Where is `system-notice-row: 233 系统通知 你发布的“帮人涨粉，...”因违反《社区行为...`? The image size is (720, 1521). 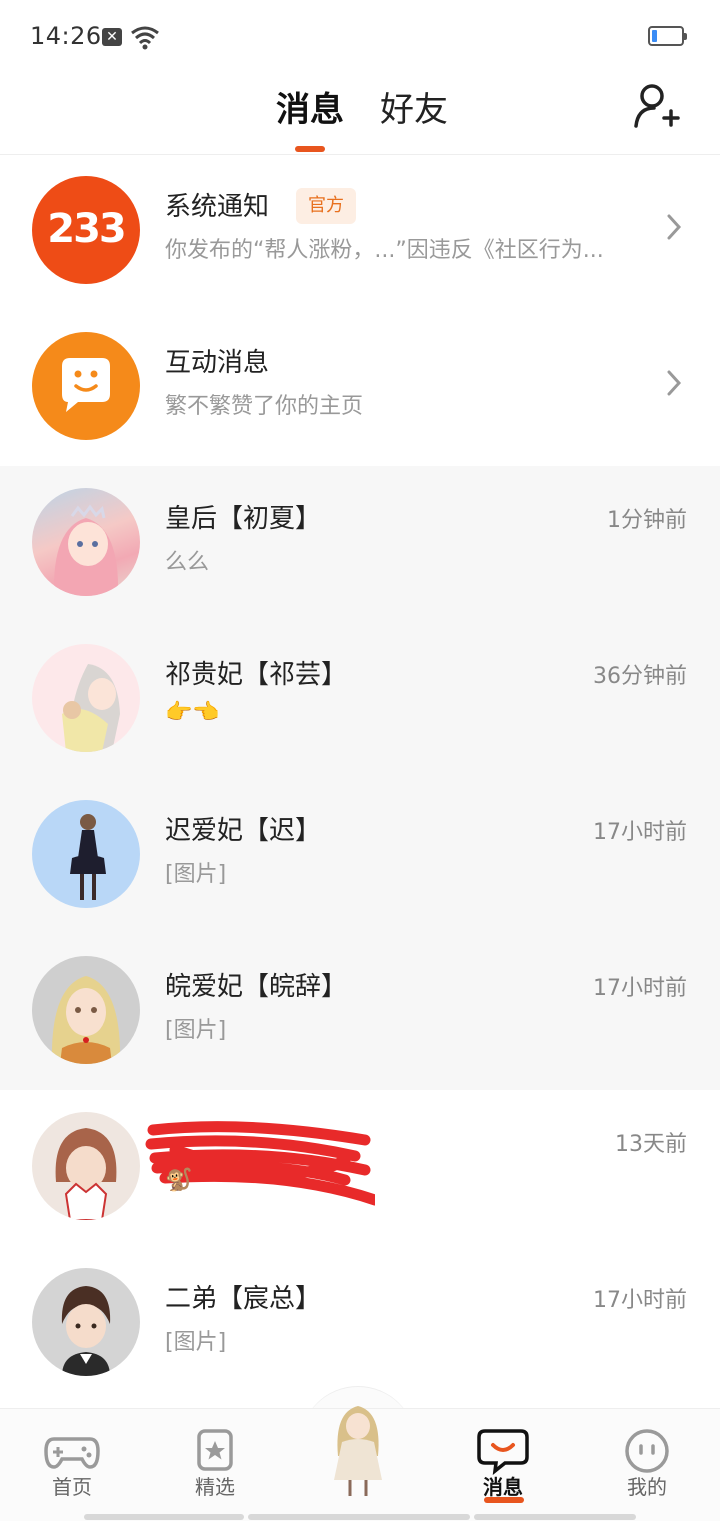
system-notice-row: 233 系统通知 你发布的“帮人涨粉，...”因违反《社区行为... is located at coordinates (360, 232).